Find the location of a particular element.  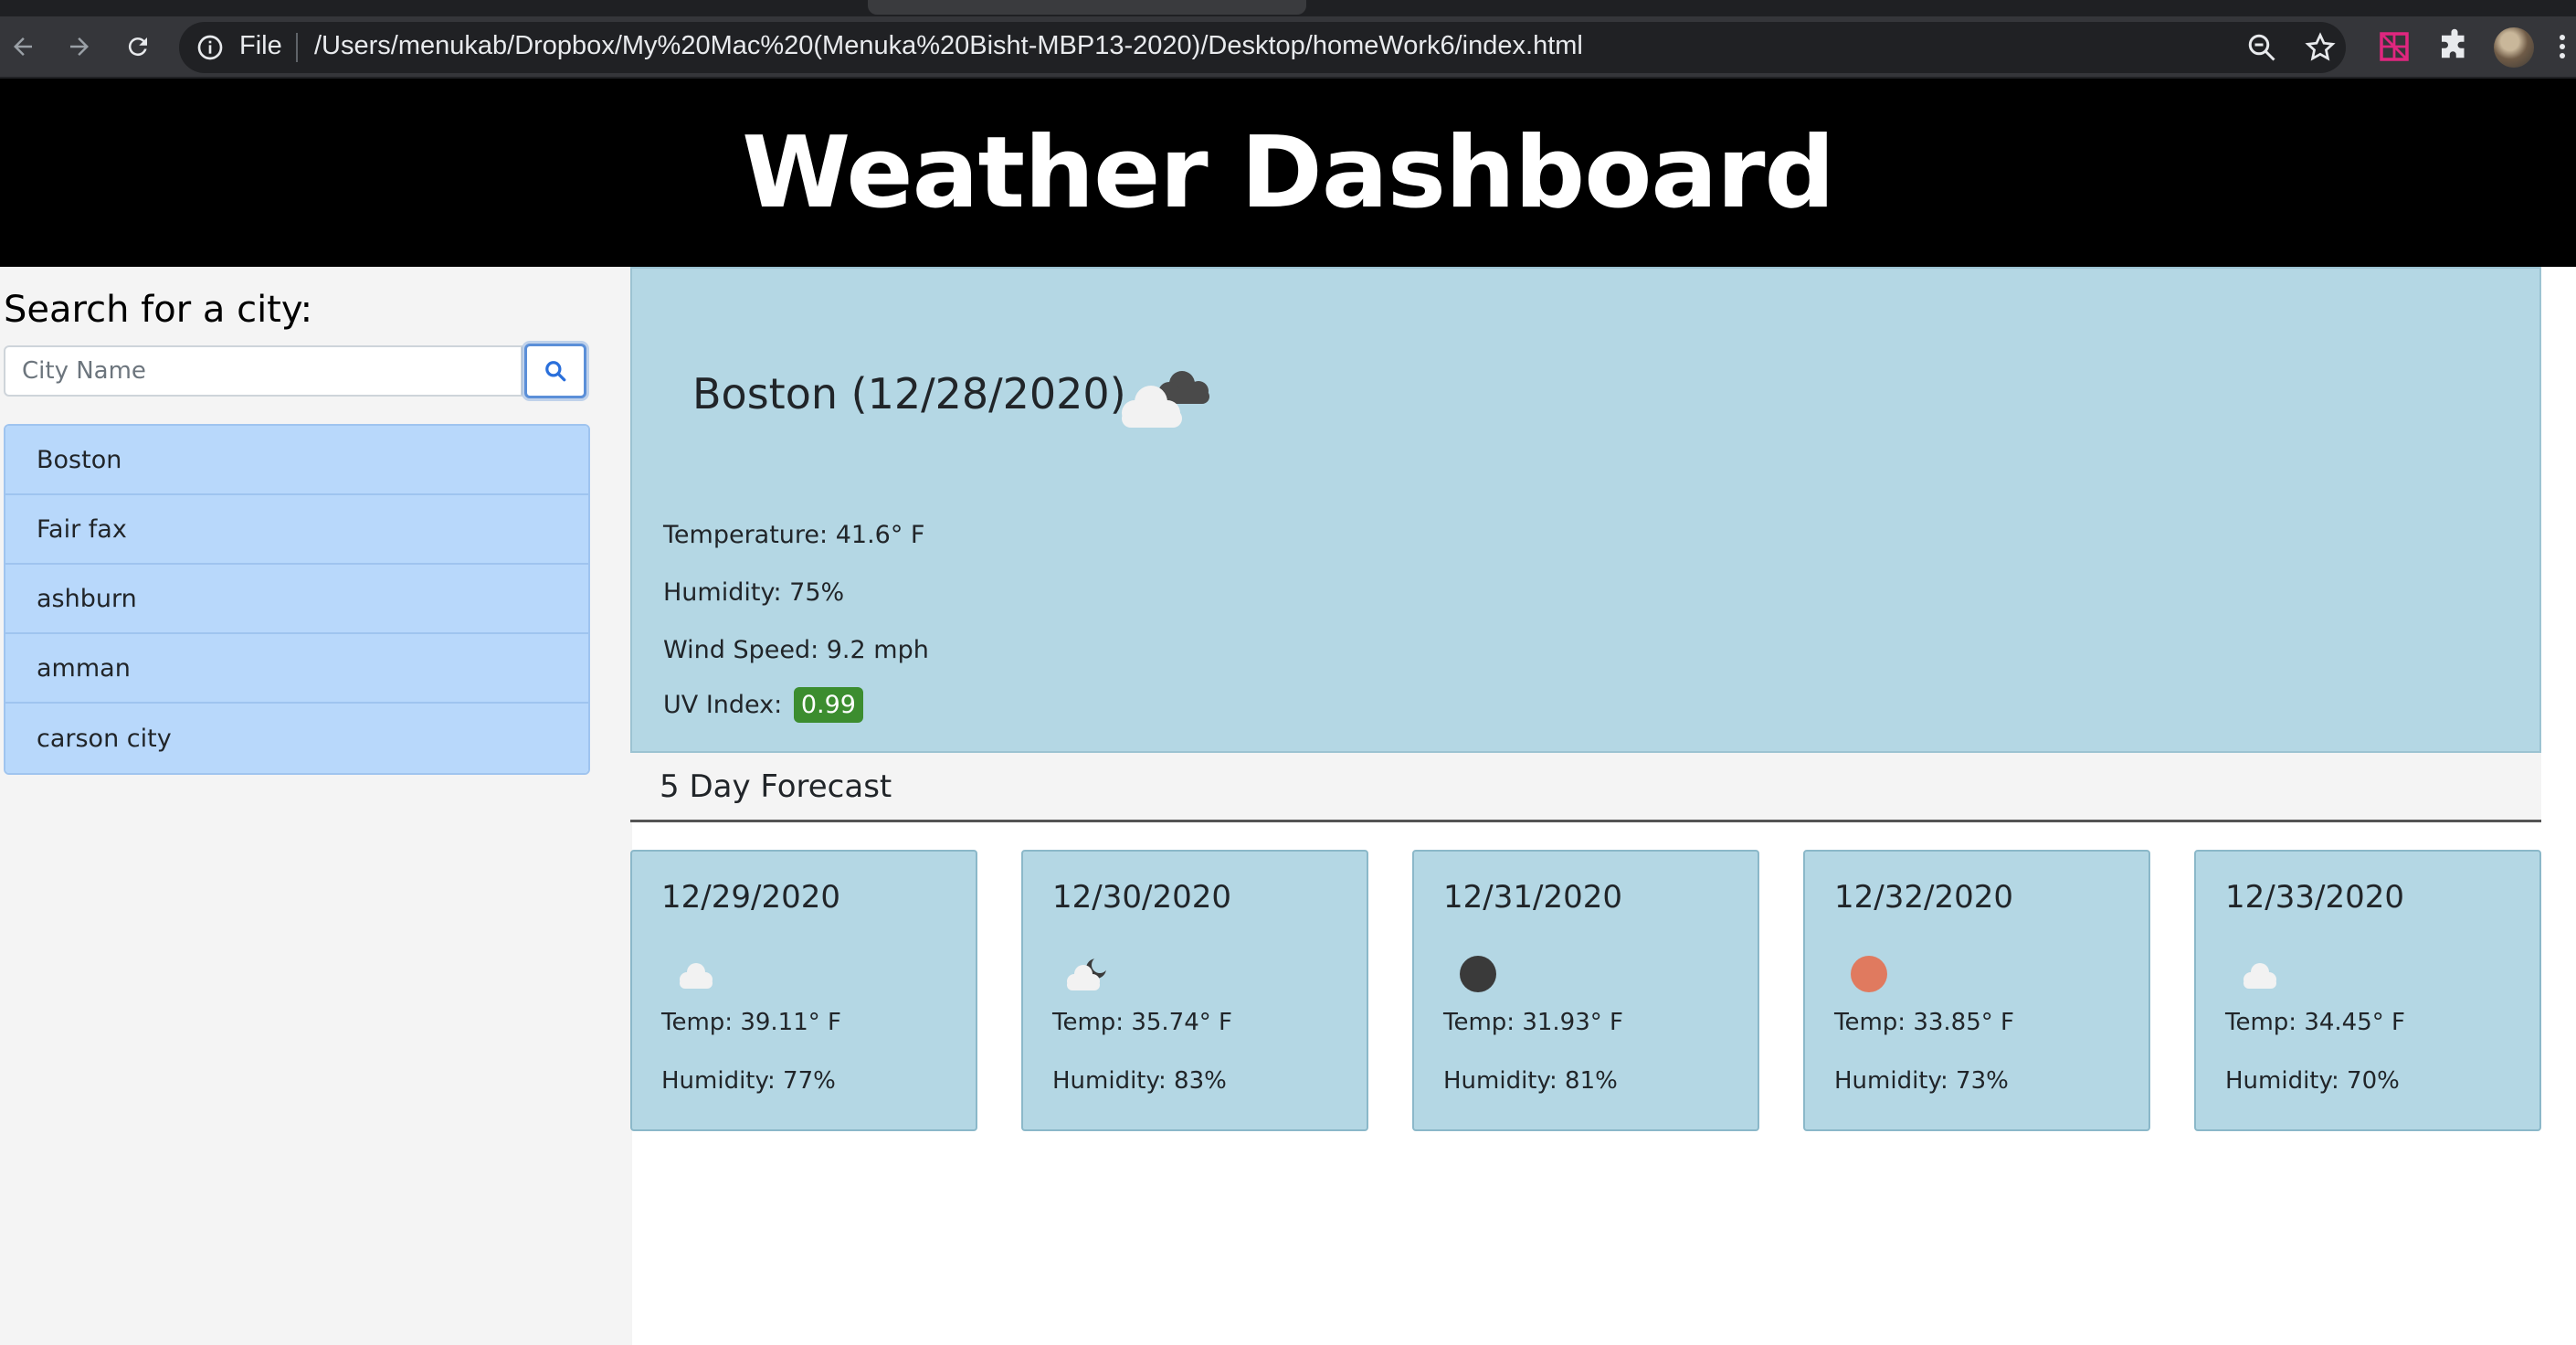

extension-grid-icon is located at coordinates (2394, 46).